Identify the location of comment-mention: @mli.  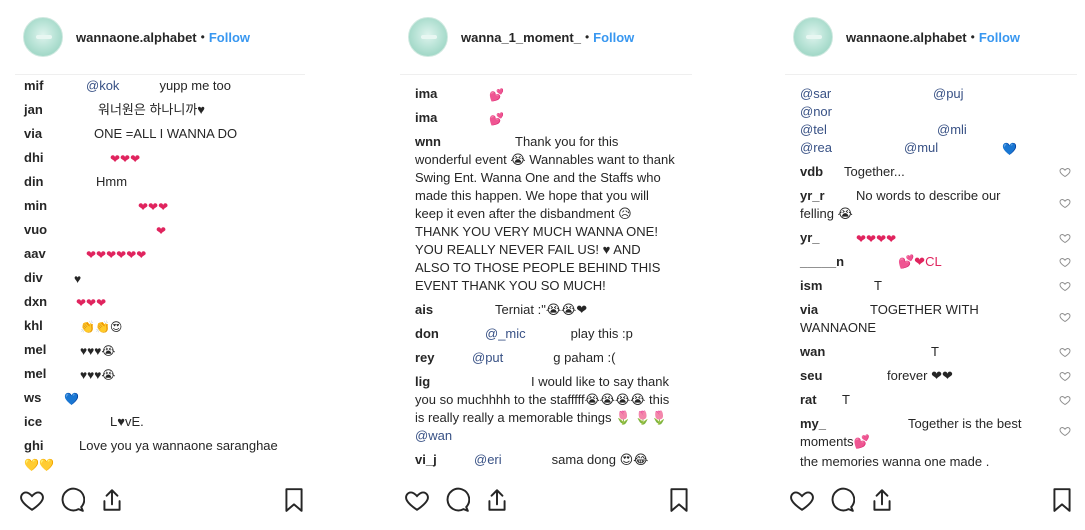
(952, 129).